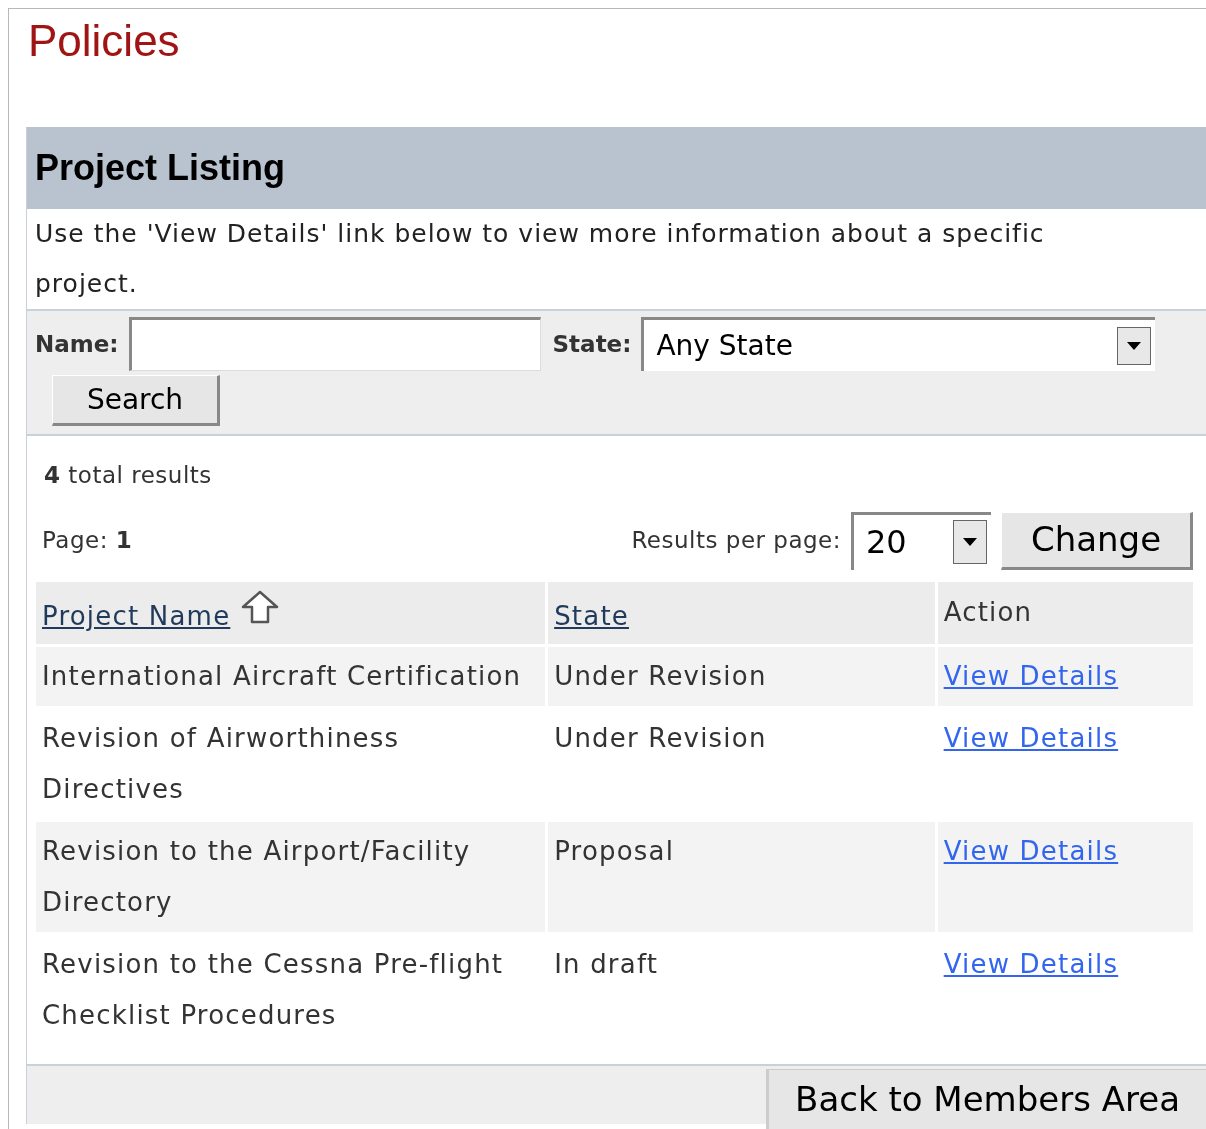 This screenshot has height=1129, width=1206. Describe the element at coordinates (77, 344) in the screenshot. I see `name-label: Name:` at that location.